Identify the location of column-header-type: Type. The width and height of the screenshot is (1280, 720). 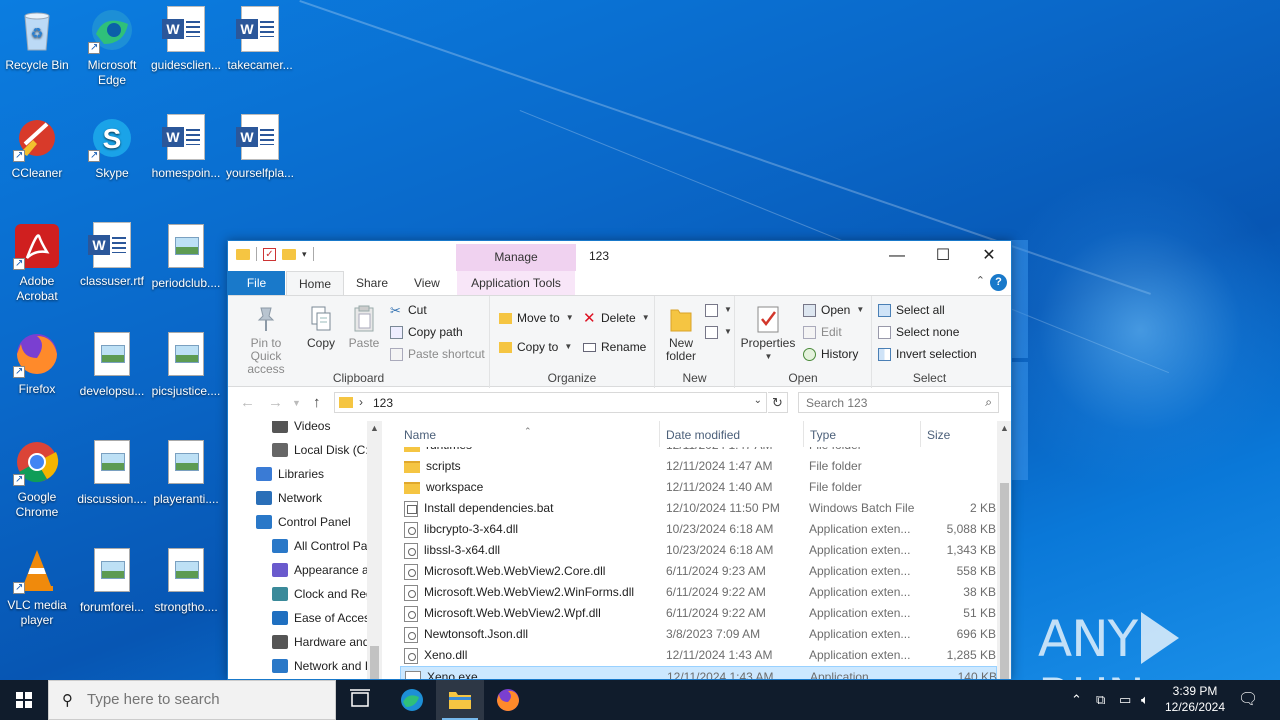
(863, 434).